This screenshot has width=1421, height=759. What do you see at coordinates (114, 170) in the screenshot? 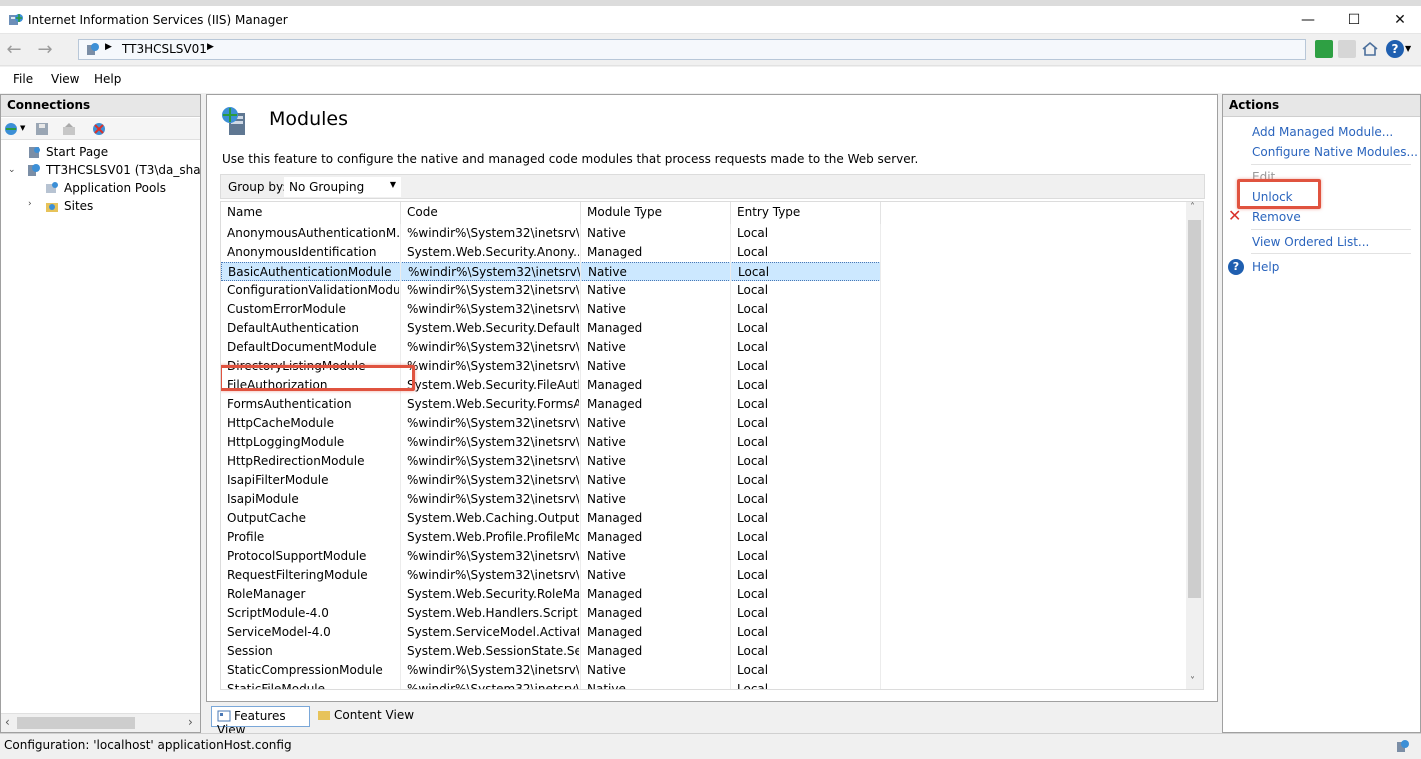
I see `tree-item-server: TT3HCSLSV01 (T3\da_shawnl` at bounding box center [114, 170].